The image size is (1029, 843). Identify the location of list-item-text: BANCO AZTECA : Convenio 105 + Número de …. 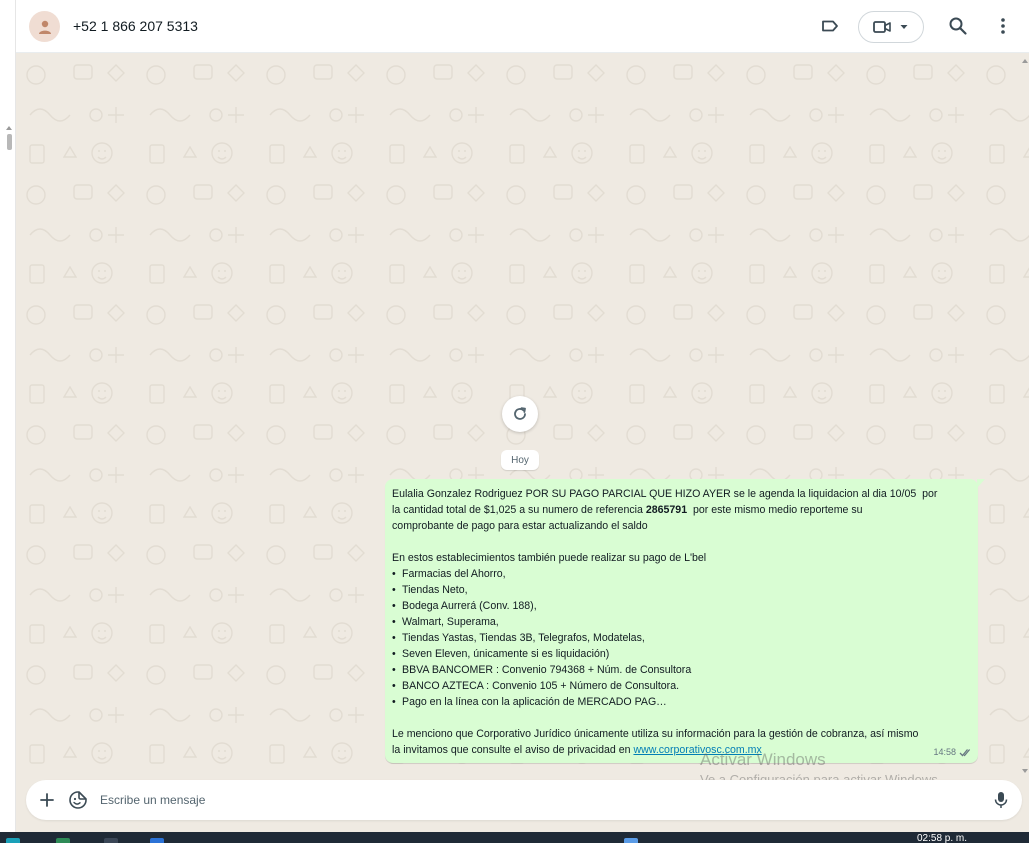
(541, 686).